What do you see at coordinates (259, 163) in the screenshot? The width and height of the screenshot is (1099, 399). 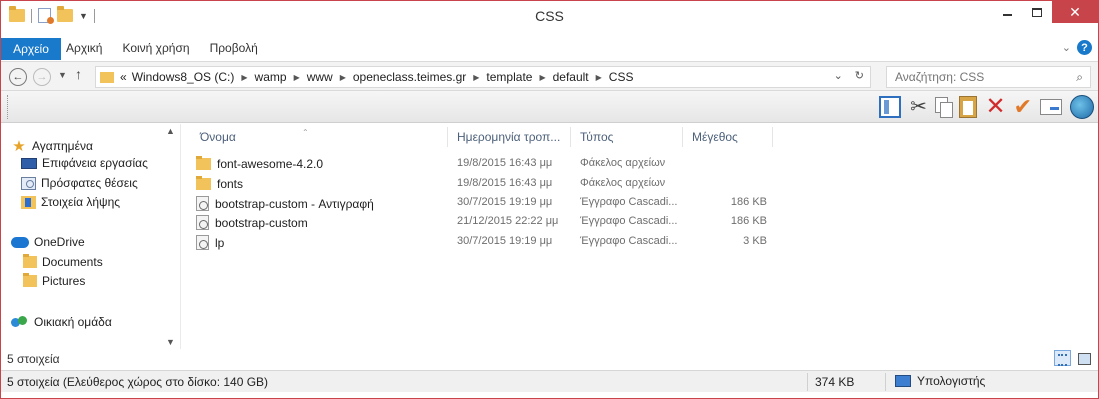 I see `file-name-cell: font-awesome-4.2.0` at bounding box center [259, 163].